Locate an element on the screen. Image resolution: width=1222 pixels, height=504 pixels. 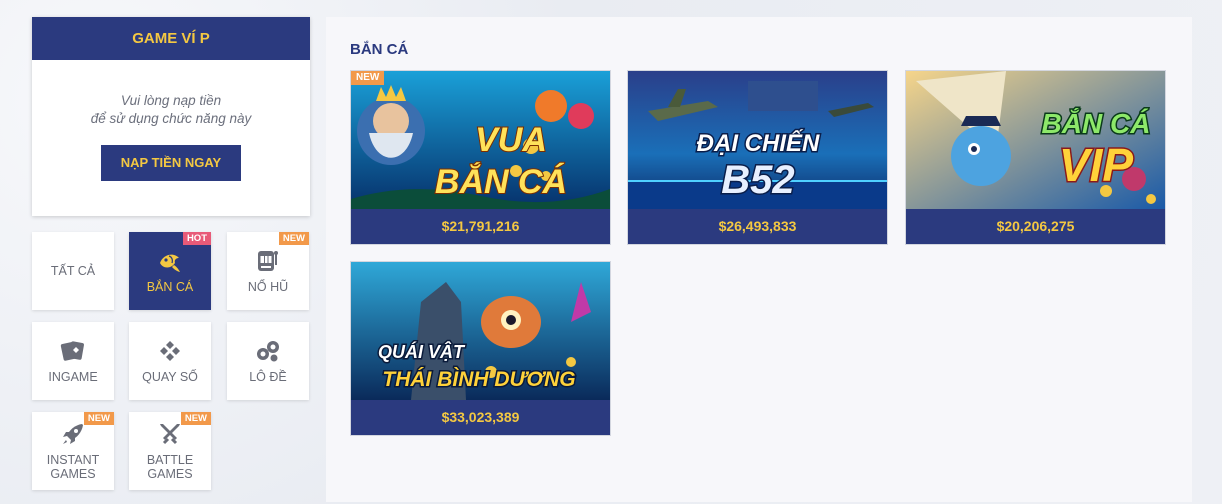
category-all: TẤT CẢ is located at coordinates (73, 271).